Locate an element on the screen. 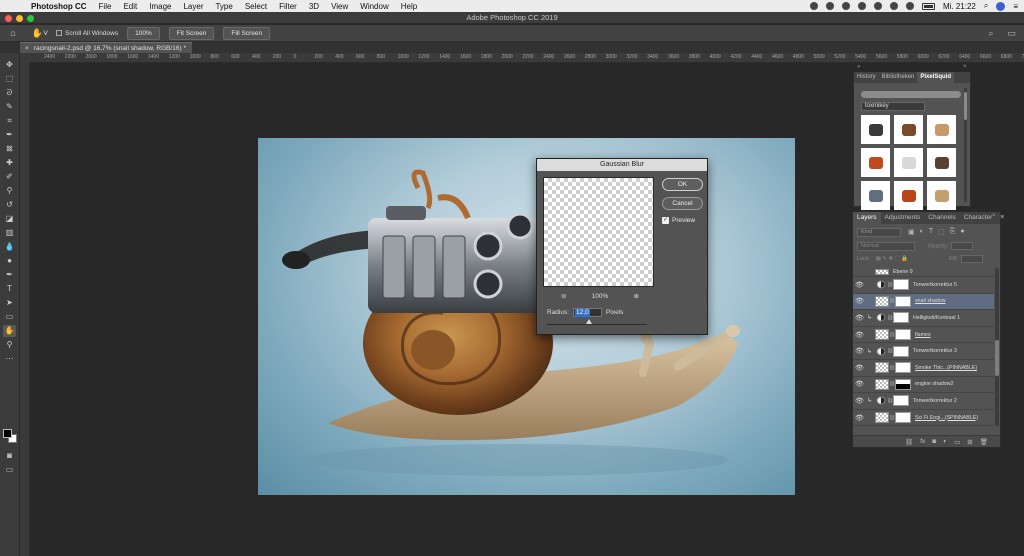 This screenshot has width=1024, height=556. tab-bibliotheken: Bibliotheken is located at coordinates (898, 77).